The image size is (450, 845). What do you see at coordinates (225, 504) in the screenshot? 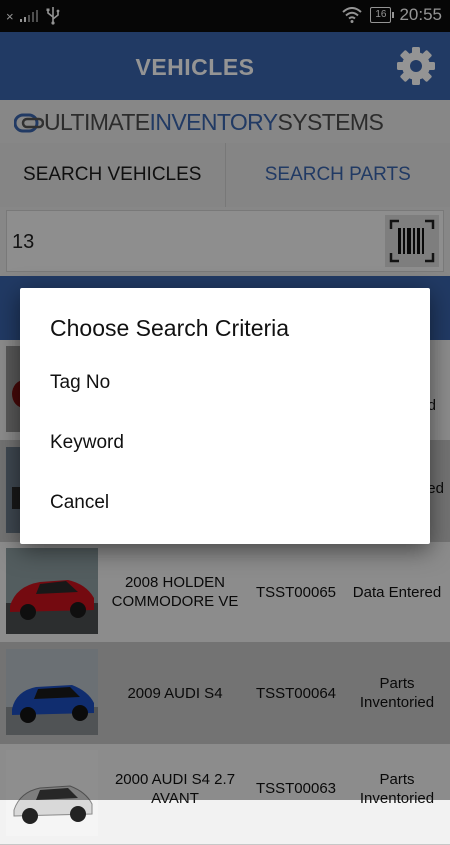
I see `option-cancel: Cancel` at bounding box center [225, 504].